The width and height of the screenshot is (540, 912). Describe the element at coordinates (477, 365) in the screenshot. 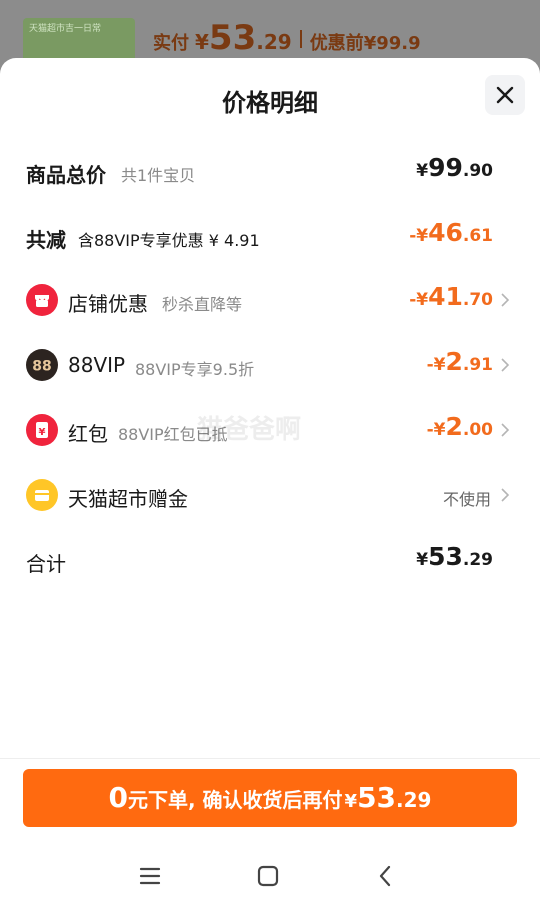

I see `amount-decimal: .91` at that location.